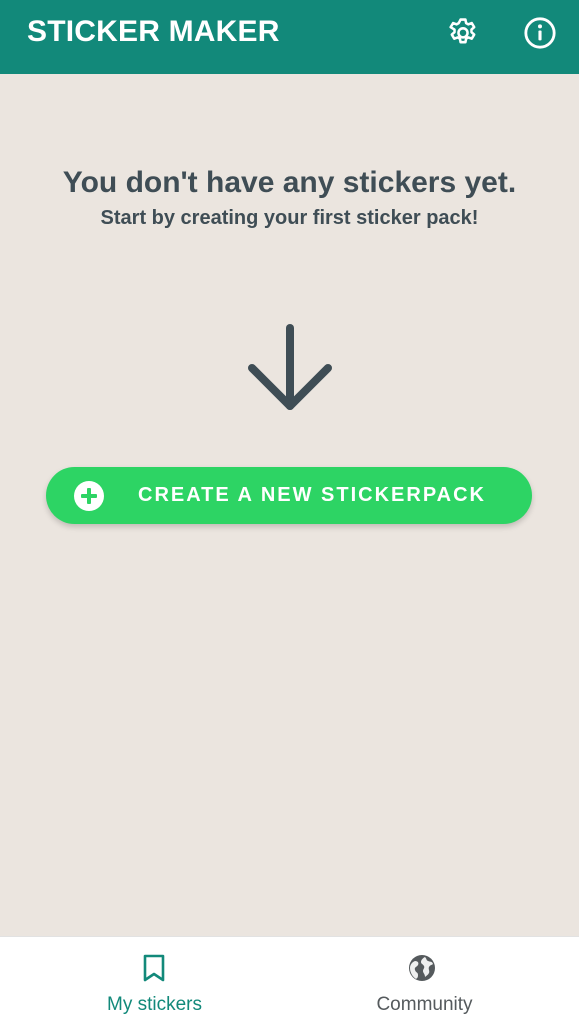 This screenshot has width=579, height=1024. What do you see at coordinates (154, 968) in the screenshot?
I see `bookmark-icon` at bounding box center [154, 968].